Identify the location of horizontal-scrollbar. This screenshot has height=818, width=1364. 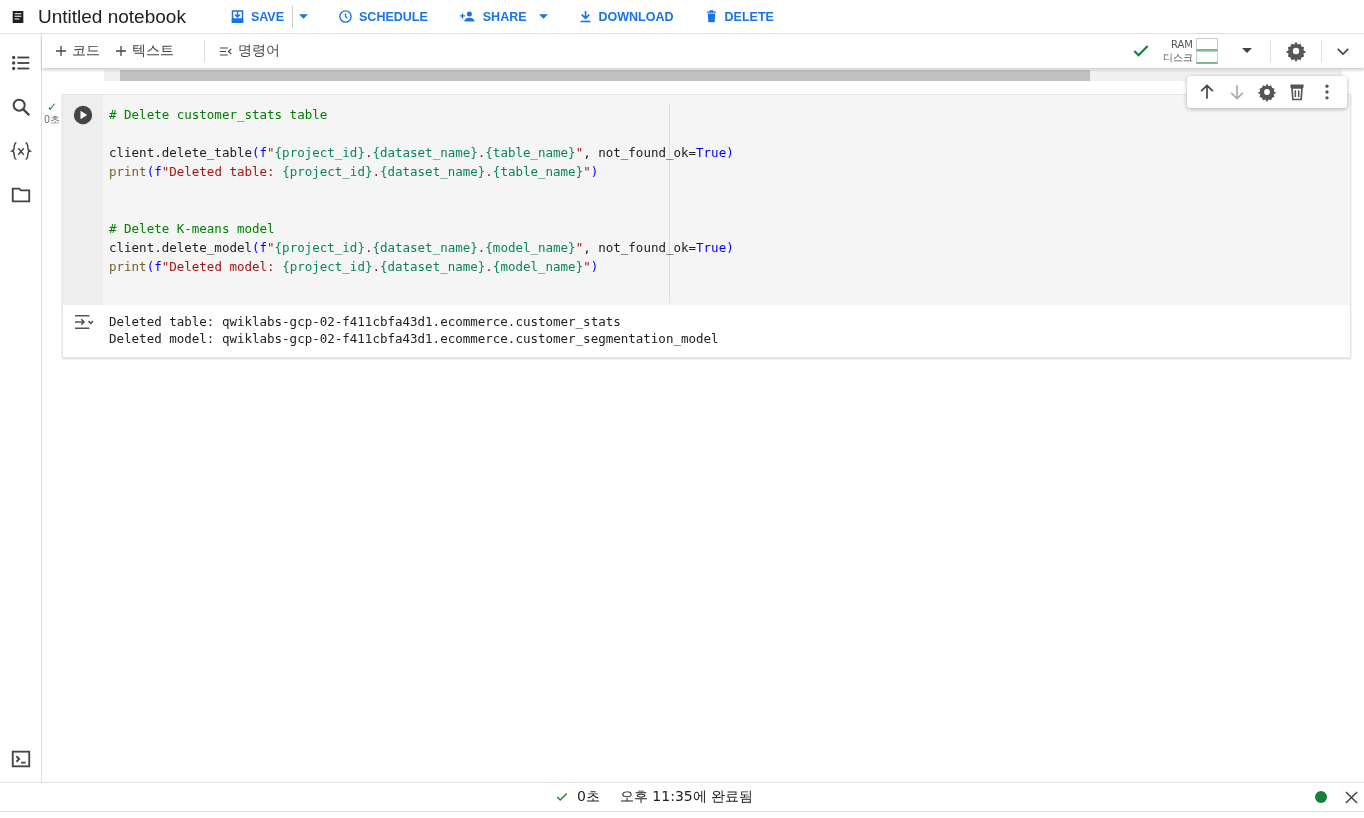
(723, 75).